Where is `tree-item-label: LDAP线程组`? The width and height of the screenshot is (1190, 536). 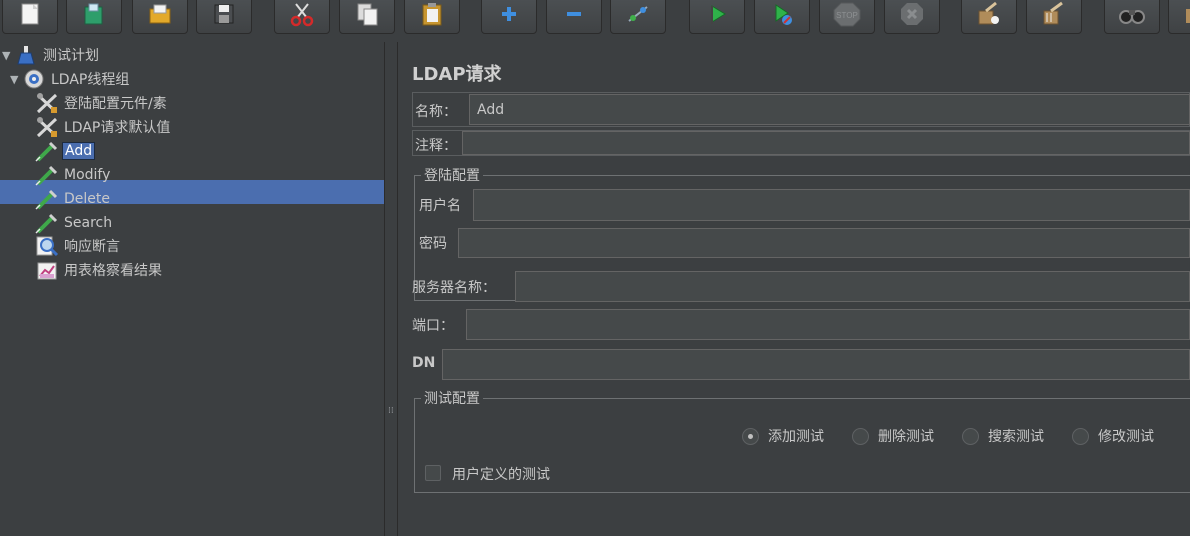
tree-item-label: LDAP线程组 is located at coordinates (90, 80).